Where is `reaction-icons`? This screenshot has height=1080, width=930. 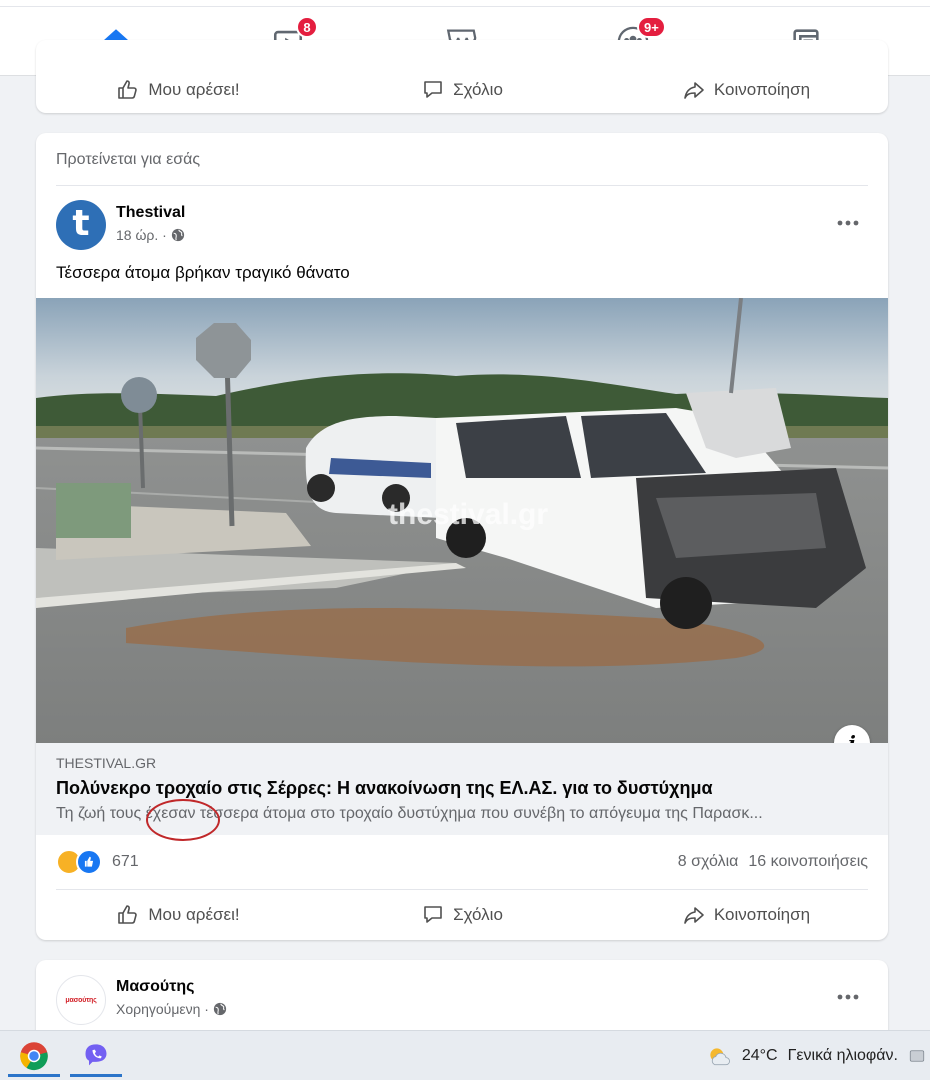 reaction-icons is located at coordinates (80, 862).